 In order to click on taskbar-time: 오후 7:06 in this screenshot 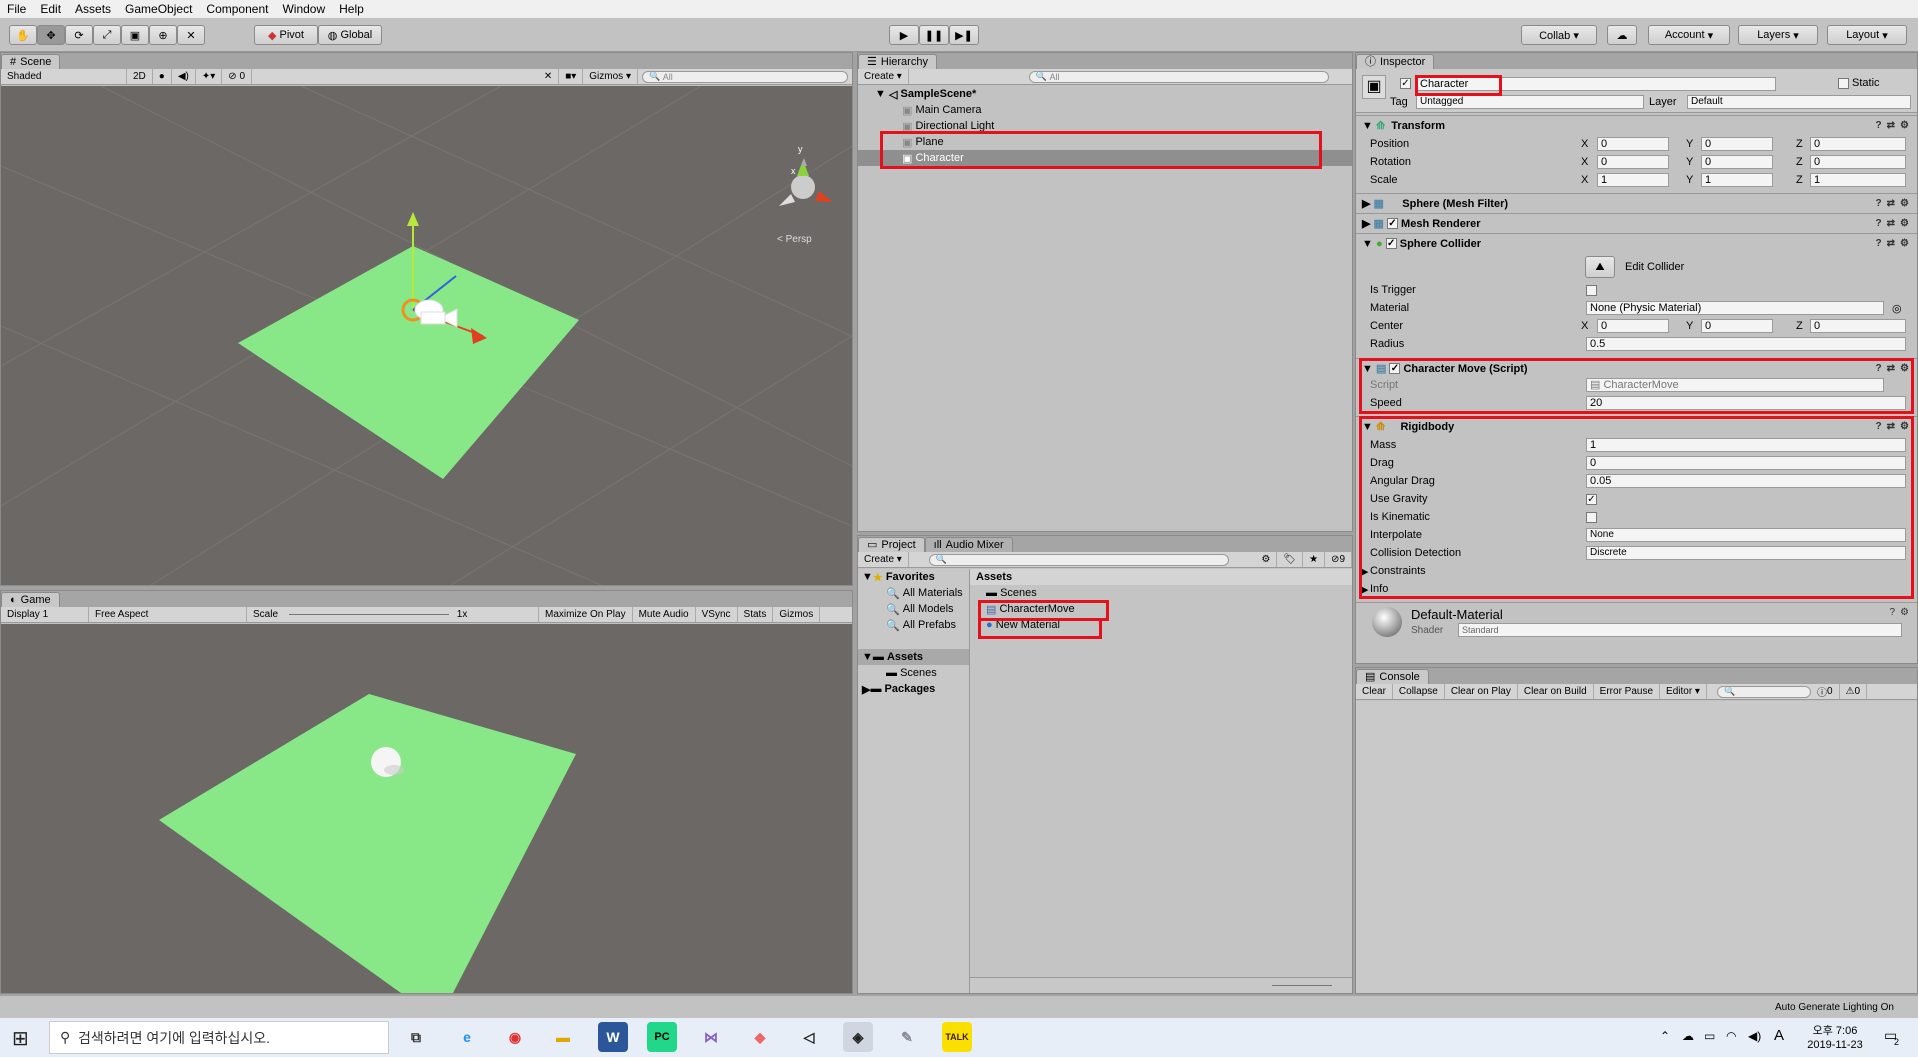, I will do `click(1835, 1030)`.